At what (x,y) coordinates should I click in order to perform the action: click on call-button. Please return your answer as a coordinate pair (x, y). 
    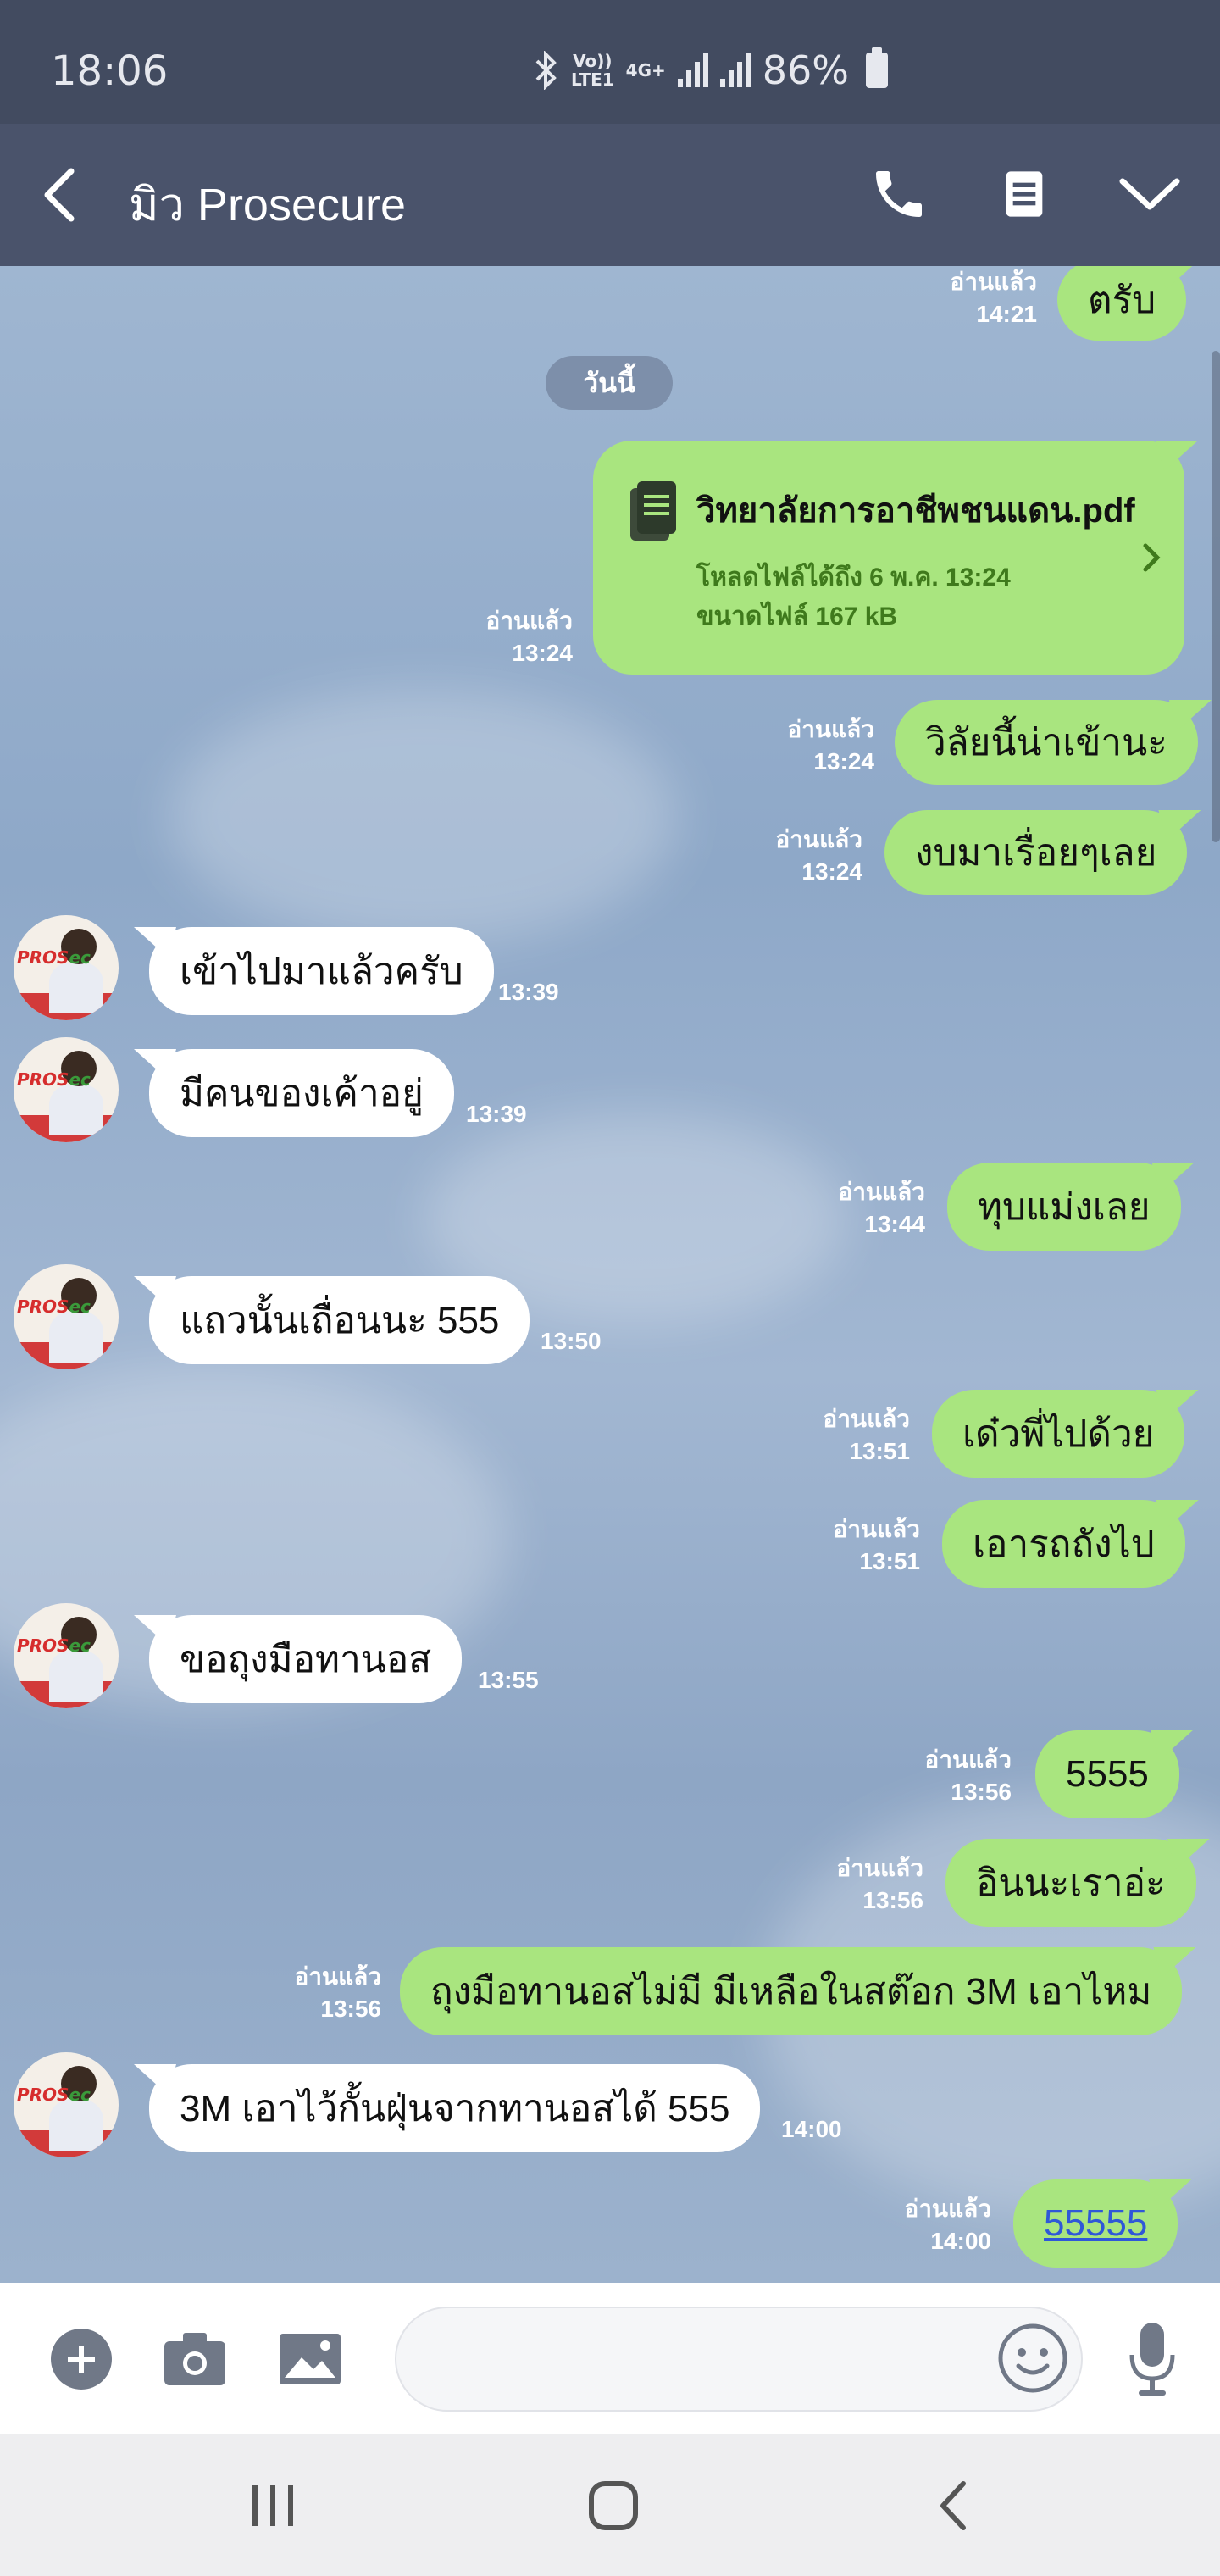
    Looking at the image, I should click on (899, 194).